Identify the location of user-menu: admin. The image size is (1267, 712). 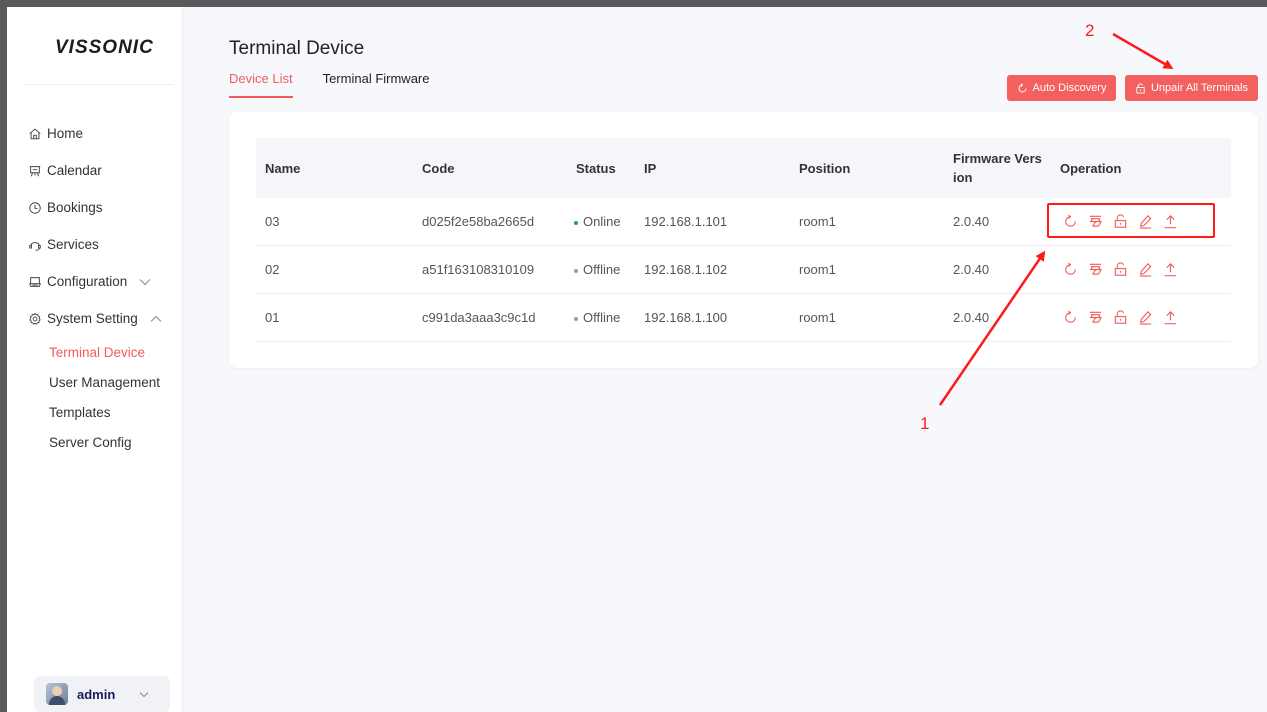
(102, 694).